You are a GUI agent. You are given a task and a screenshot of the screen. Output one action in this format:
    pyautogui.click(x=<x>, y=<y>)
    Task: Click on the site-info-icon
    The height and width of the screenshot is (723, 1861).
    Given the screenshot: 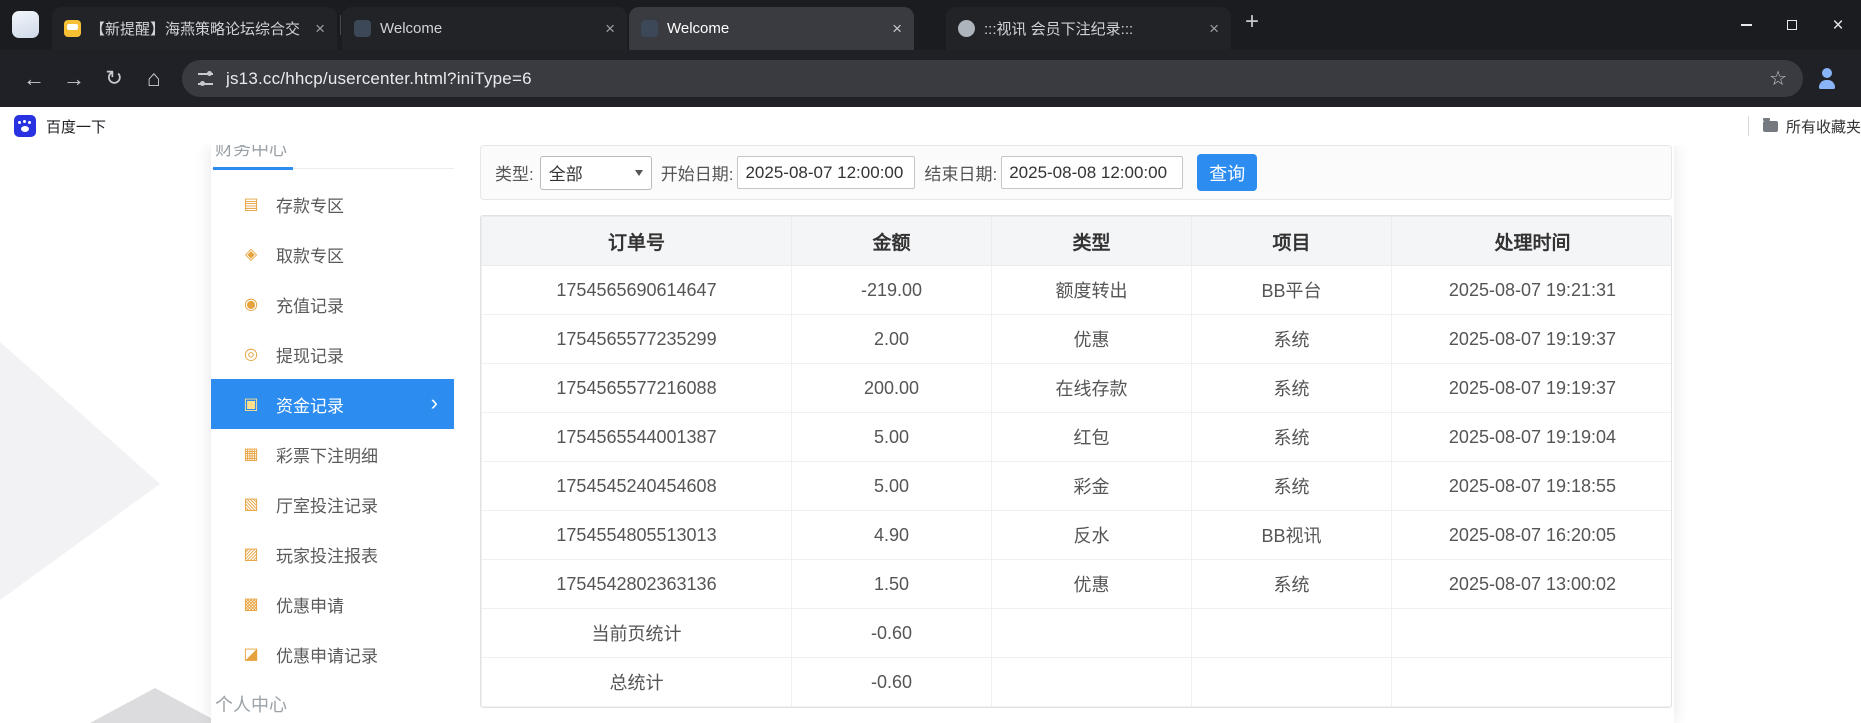 What is the action you would take?
    pyautogui.click(x=206, y=78)
    